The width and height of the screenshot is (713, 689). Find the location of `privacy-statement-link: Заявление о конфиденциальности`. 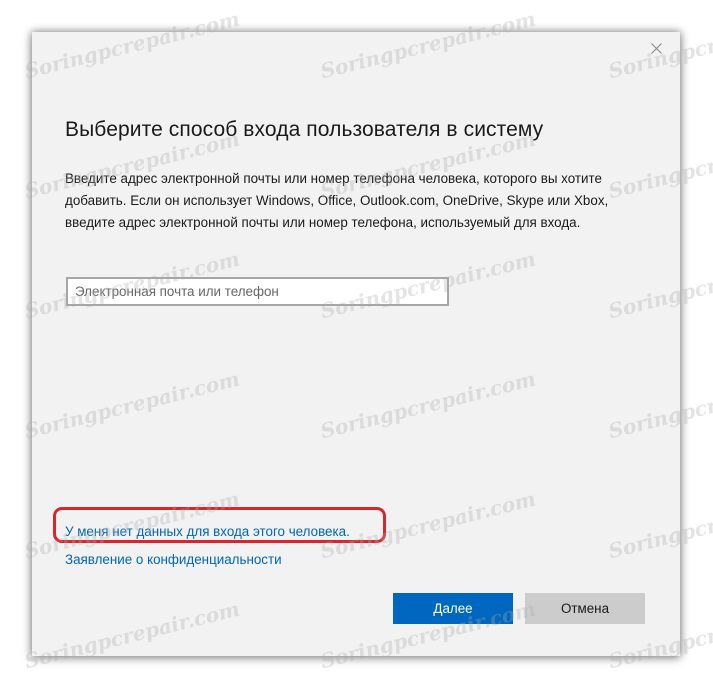

privacy-statement-link: Заявление о конфиденциальности is located at coordinates (173, 559).